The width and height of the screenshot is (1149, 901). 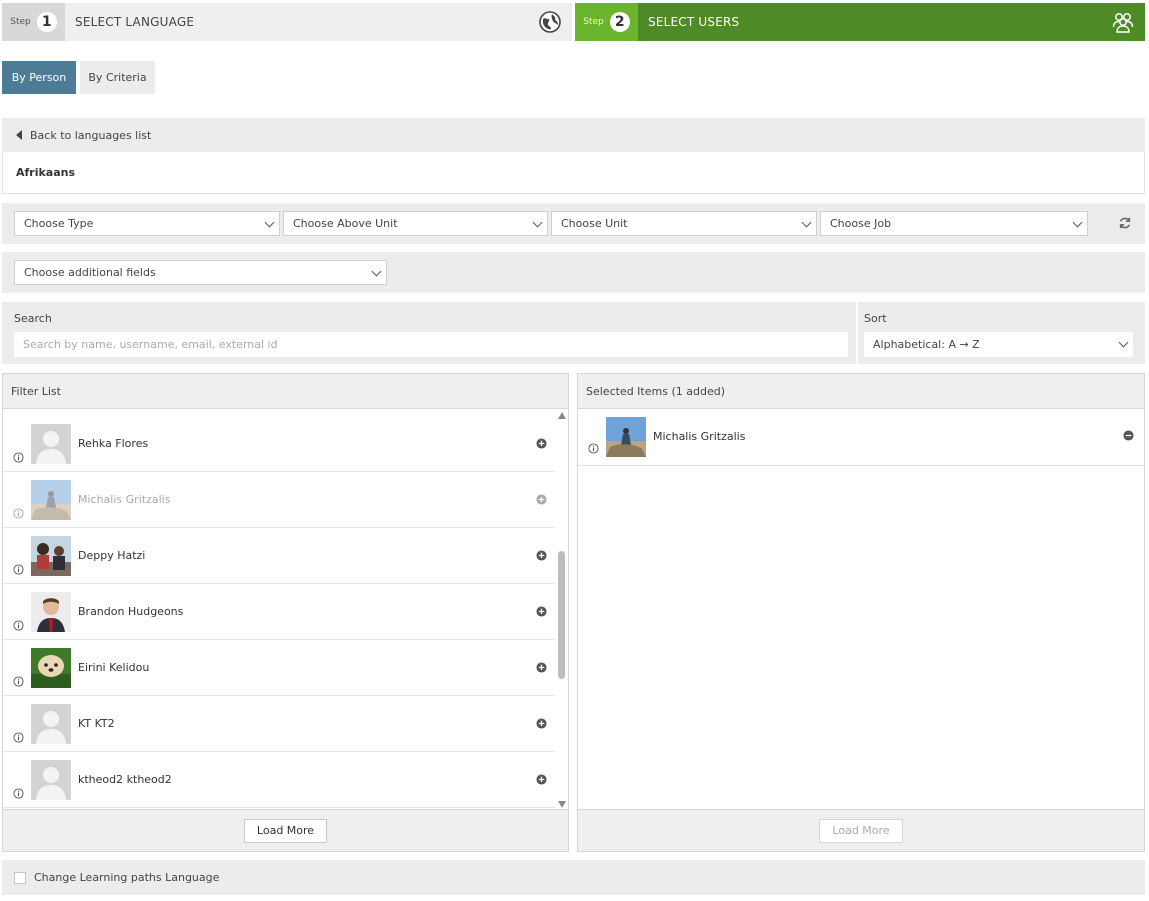 I want to click on step-select-users: Step 2 SELECT USERS, so click(x=860, y=22).